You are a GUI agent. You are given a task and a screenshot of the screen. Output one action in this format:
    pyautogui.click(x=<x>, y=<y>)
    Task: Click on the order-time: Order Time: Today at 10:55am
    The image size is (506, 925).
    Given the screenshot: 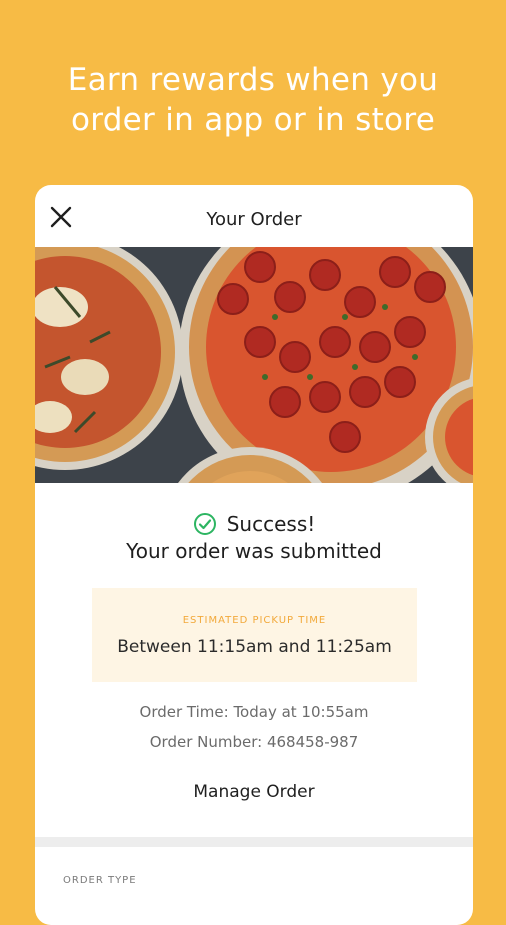 What is the action you would take?
    pyautogui.click(x=254, y=712)
    